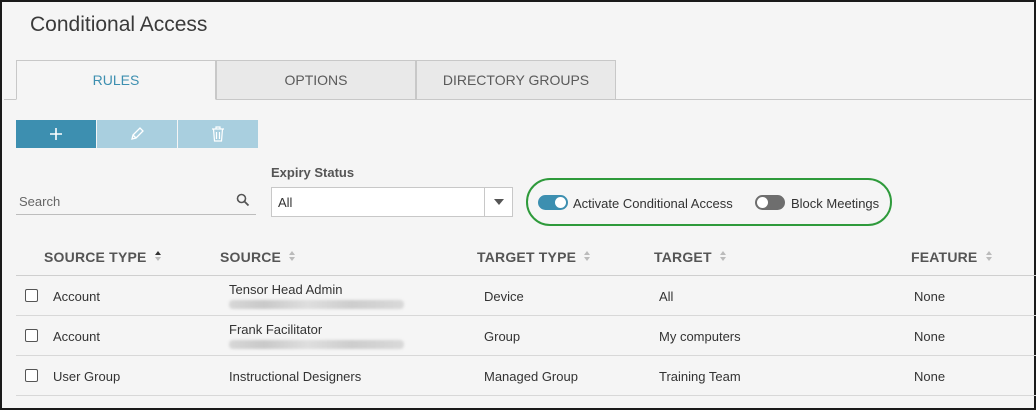 The width and height of the screenshot is (1036, 410). I want to click on column-header-label: FEATURE, so click(944, 257).